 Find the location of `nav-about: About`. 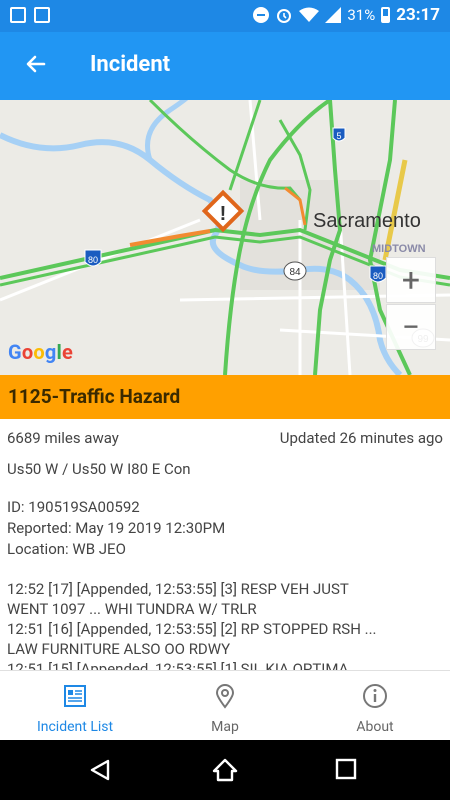

nav-about: About is located at coordinates (375, 707).